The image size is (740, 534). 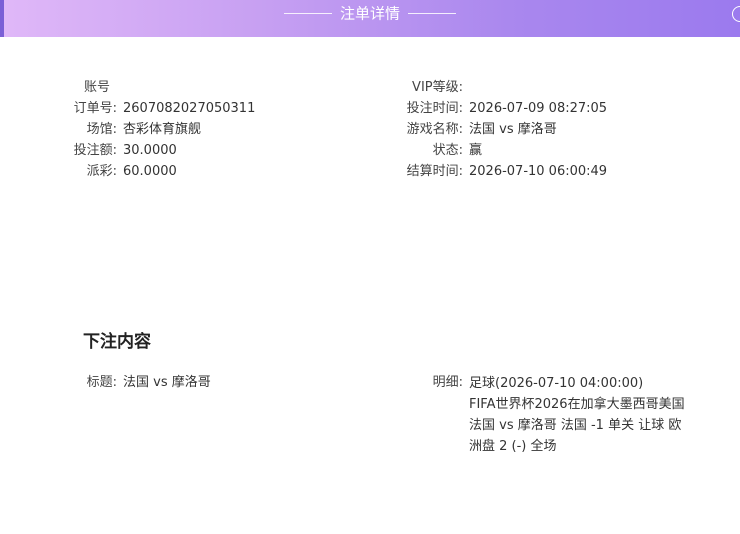 I want to click on vip-level-label: VIP等级:, so click(x=437, y=87).